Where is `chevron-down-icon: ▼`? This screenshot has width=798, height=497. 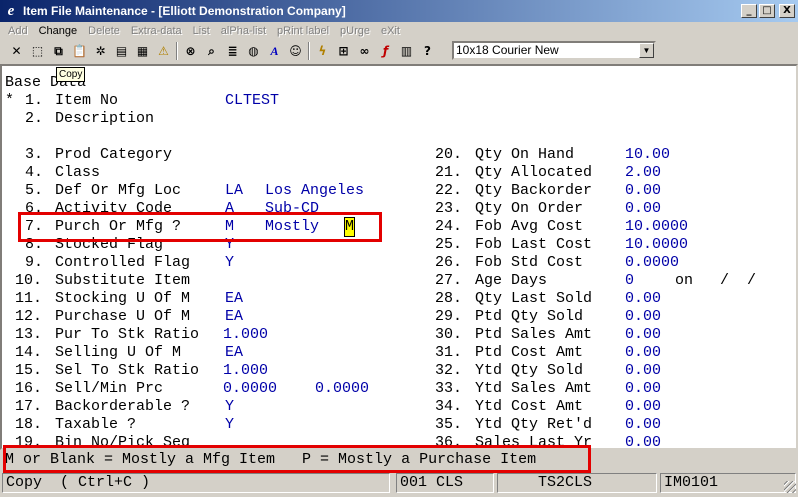 chevron-down-icon: ▼ is located at coordinates (646, 50).